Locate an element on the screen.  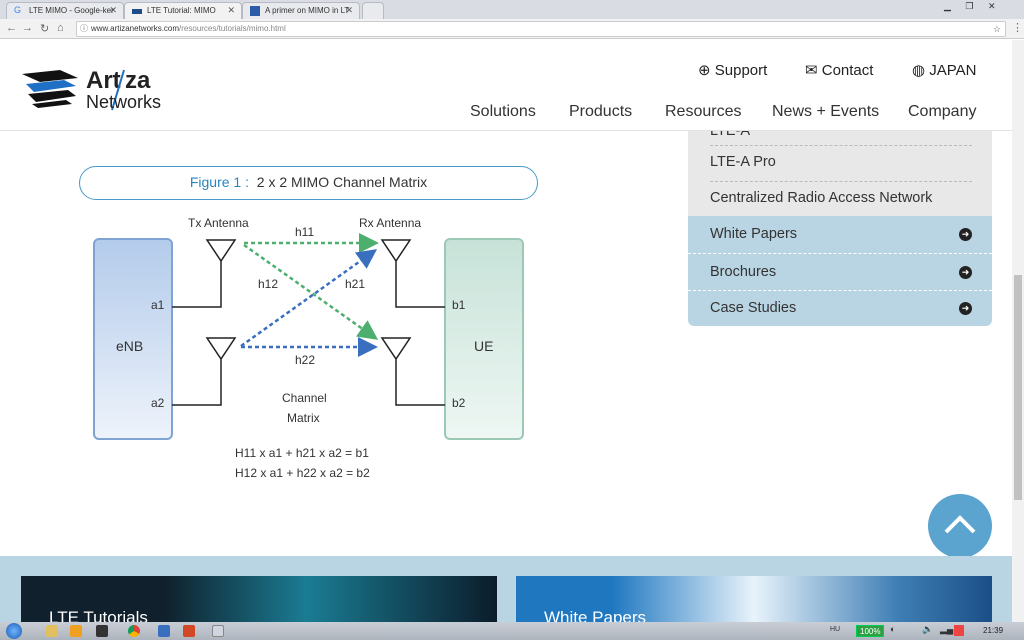
equation-1: H11 x a1 + h21 x a2 = b1 is located at coordinates (302, 453).